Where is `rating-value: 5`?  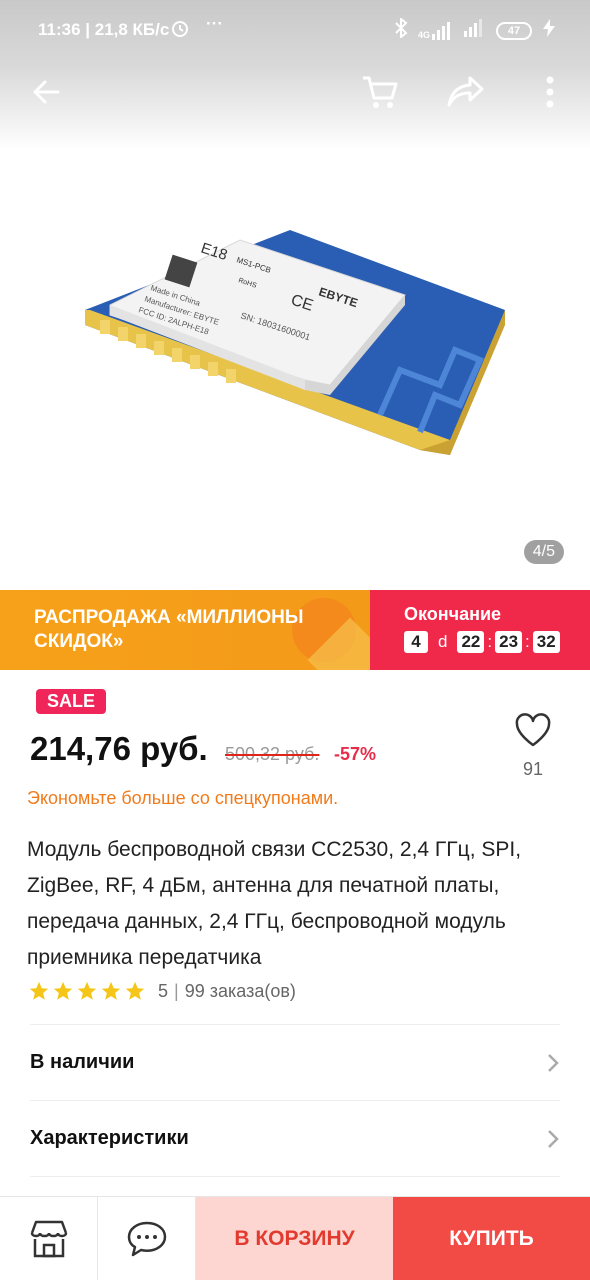
rating-value: 5 is located at coordinates (163, 990).